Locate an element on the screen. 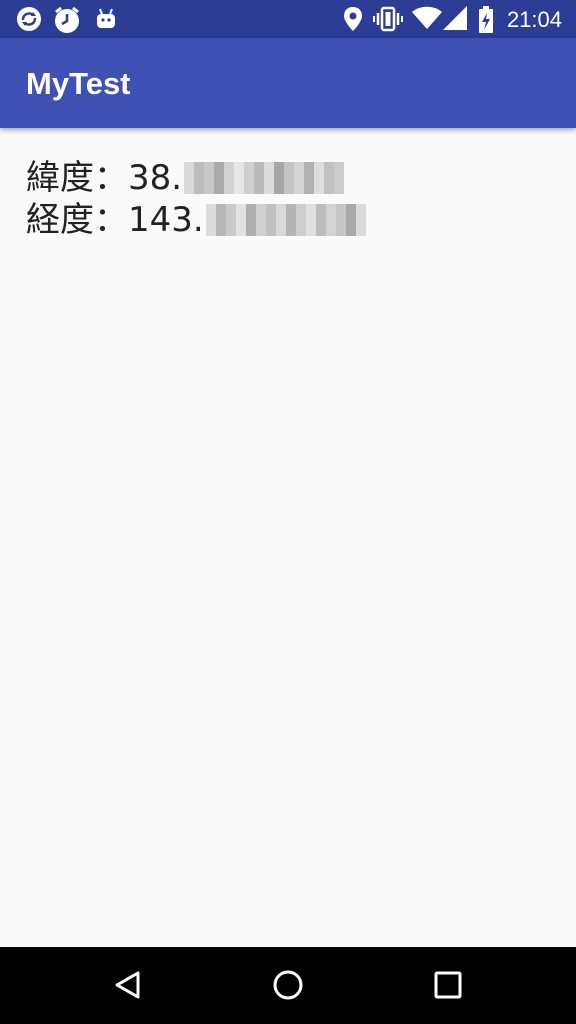 The height and width of the screenshot is (1024, 576). longitude-redacted-value is located at coordinates (285, 220).